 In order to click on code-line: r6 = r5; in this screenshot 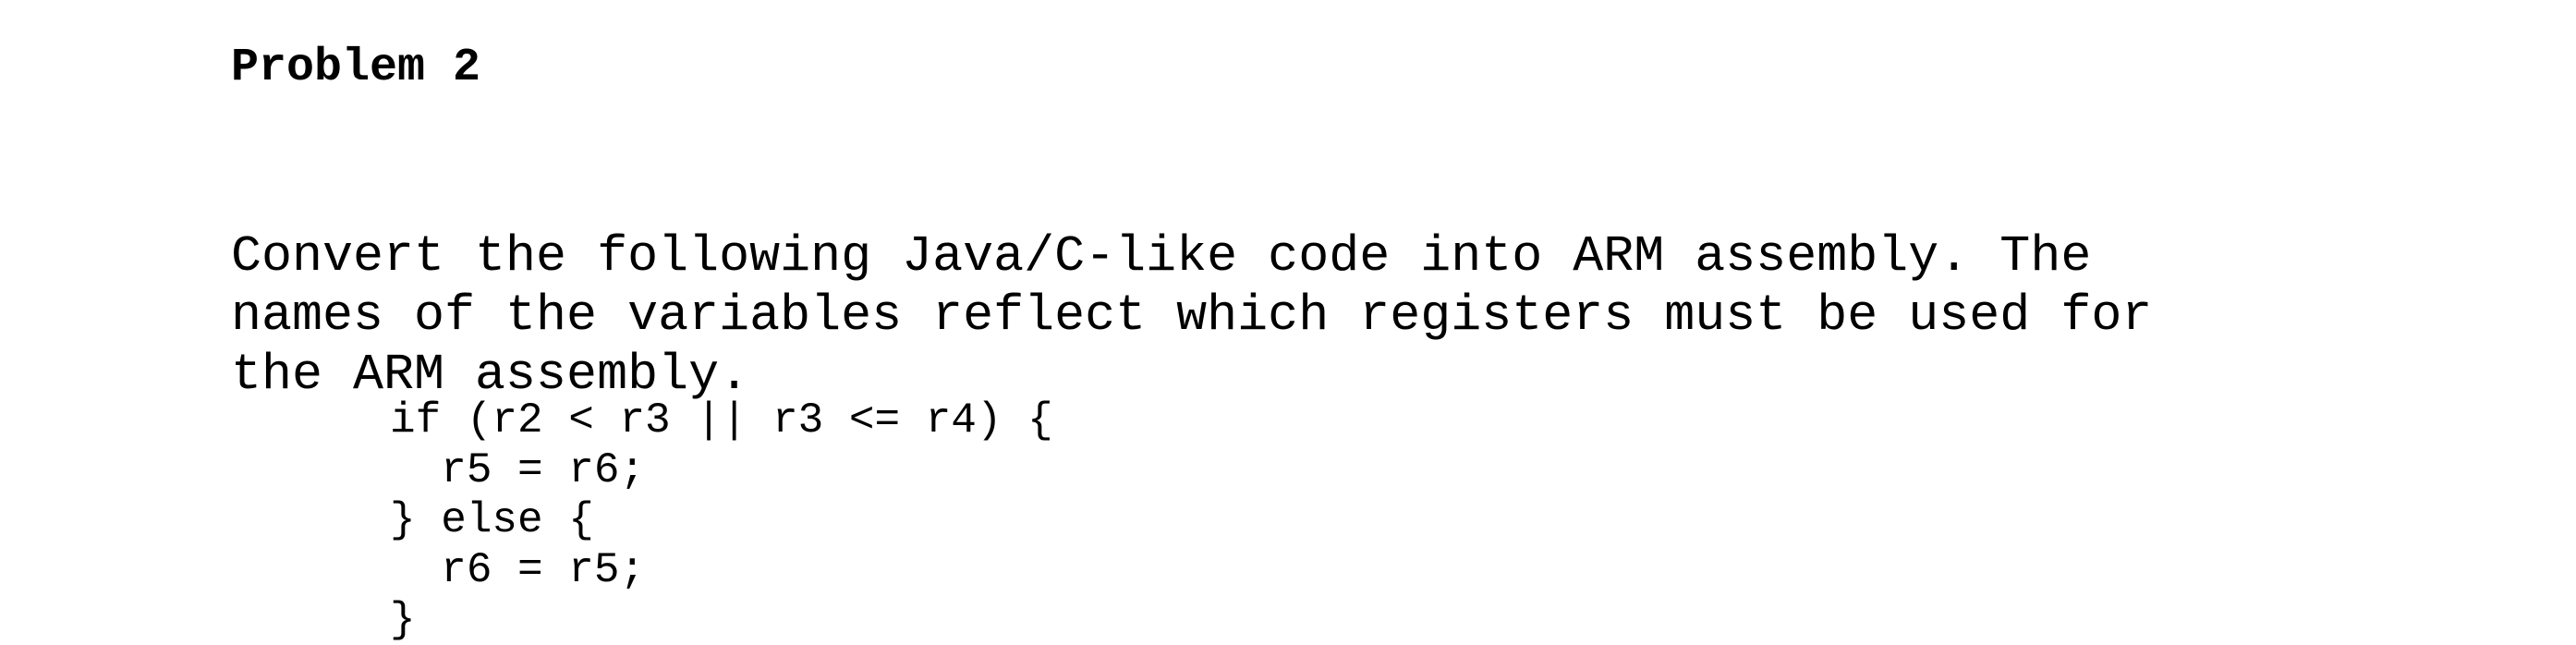, I will do `click(518, 570)`.